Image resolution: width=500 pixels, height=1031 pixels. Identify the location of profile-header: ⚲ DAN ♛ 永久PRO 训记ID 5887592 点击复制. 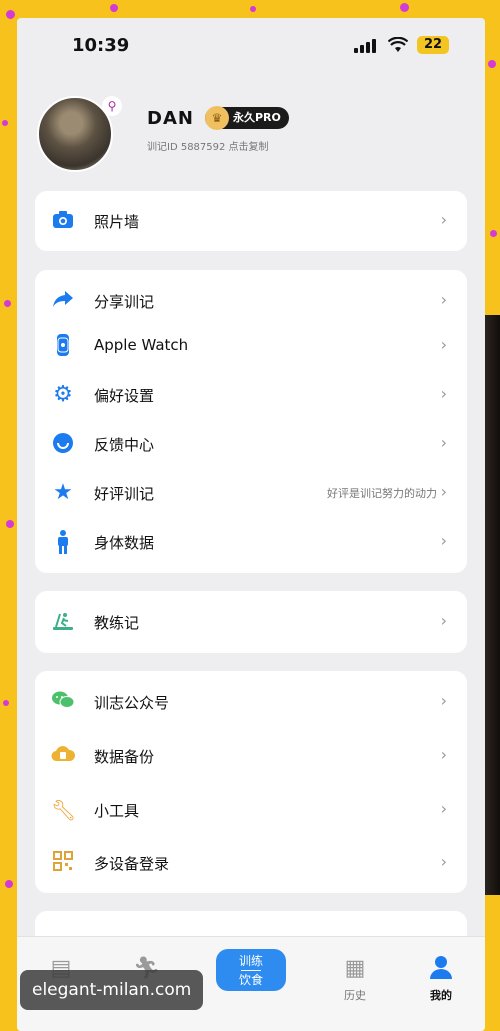
(255, 136).